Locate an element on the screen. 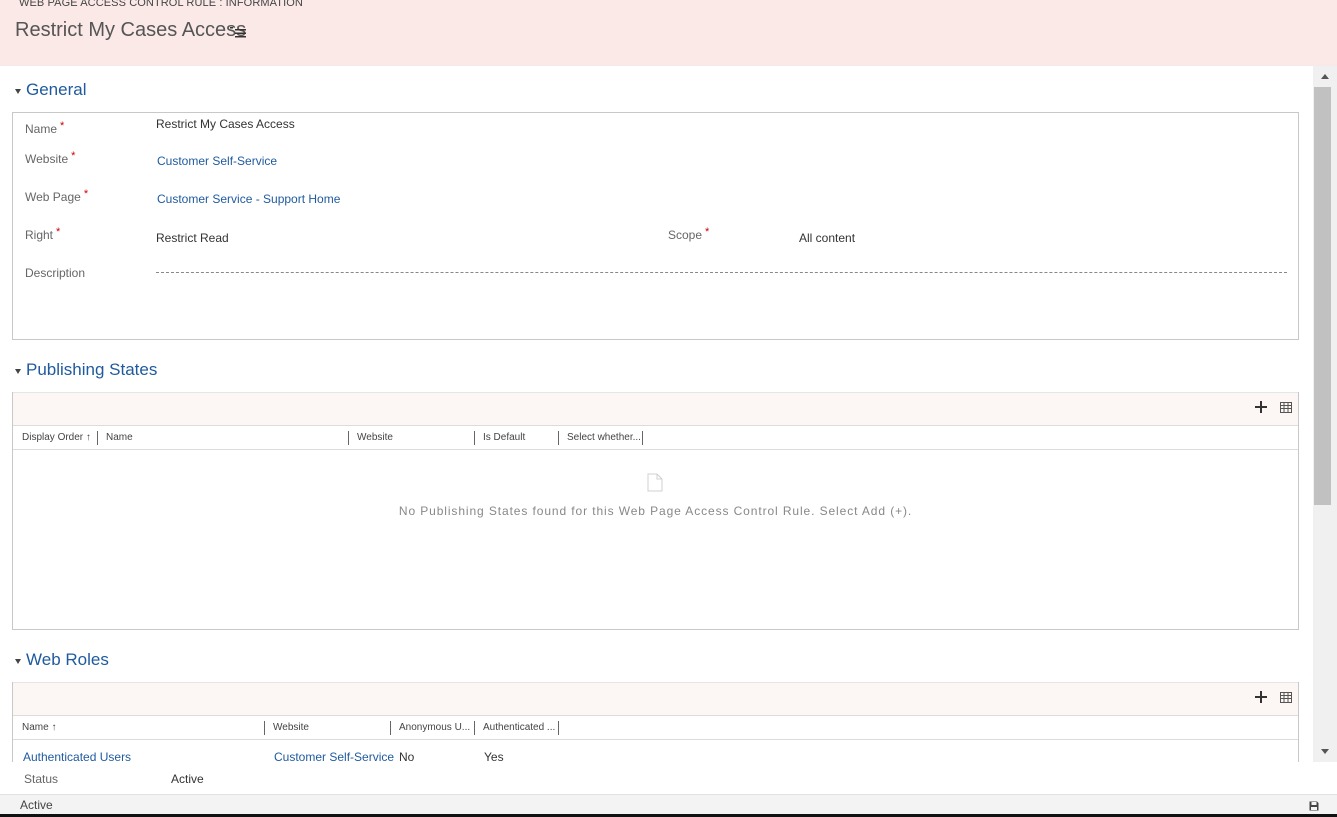  website-label: Website * is located at coordinates (50, 158).